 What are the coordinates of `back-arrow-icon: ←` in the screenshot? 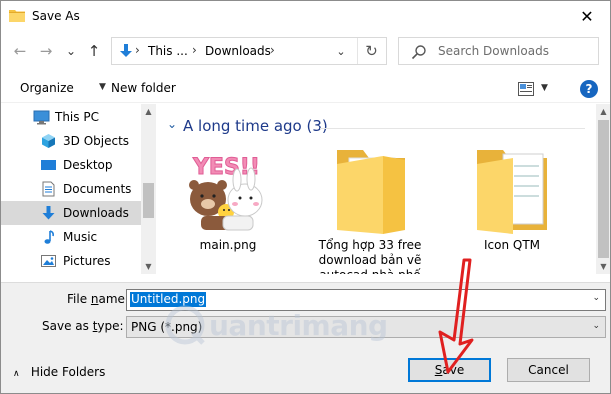 It's located at (20, 51).